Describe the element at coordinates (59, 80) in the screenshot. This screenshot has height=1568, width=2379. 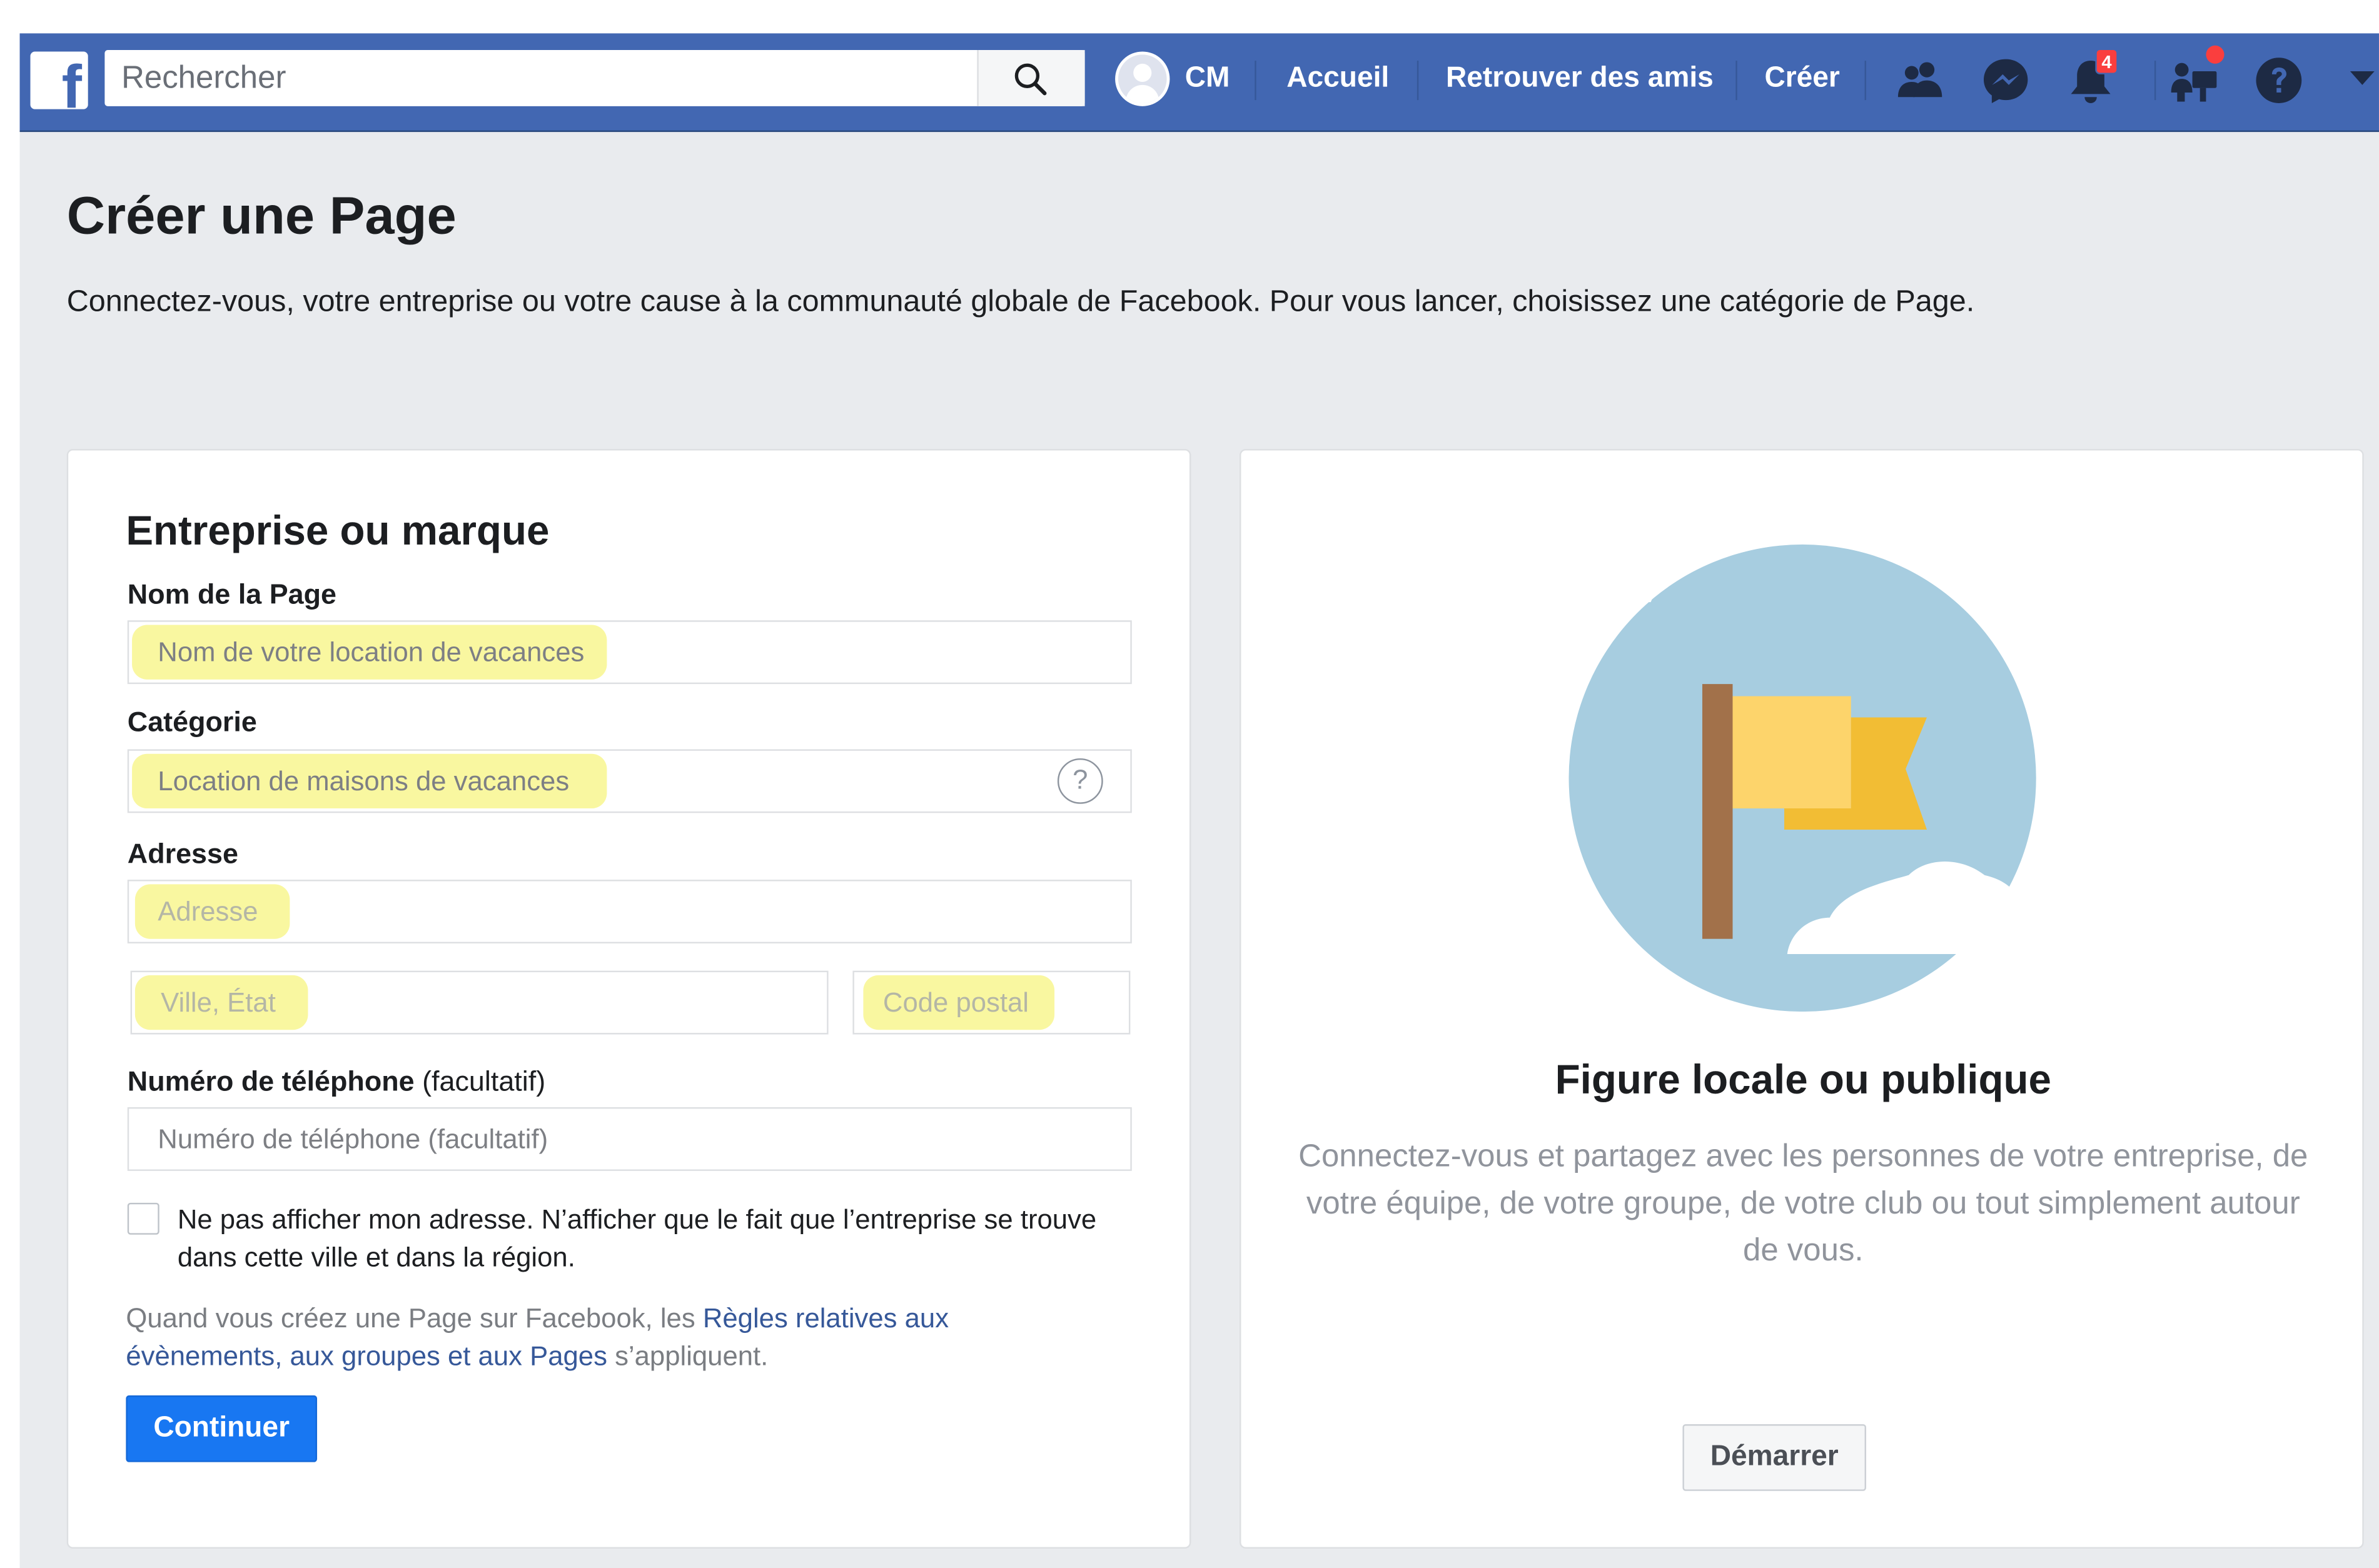
I see `facebook-logo-icon: f` at that location.